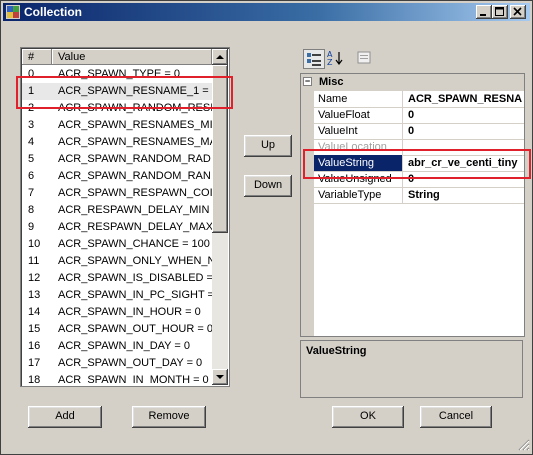 The image size is (533, 455). I want to click on list-item-index: 3, so click(31, 125).